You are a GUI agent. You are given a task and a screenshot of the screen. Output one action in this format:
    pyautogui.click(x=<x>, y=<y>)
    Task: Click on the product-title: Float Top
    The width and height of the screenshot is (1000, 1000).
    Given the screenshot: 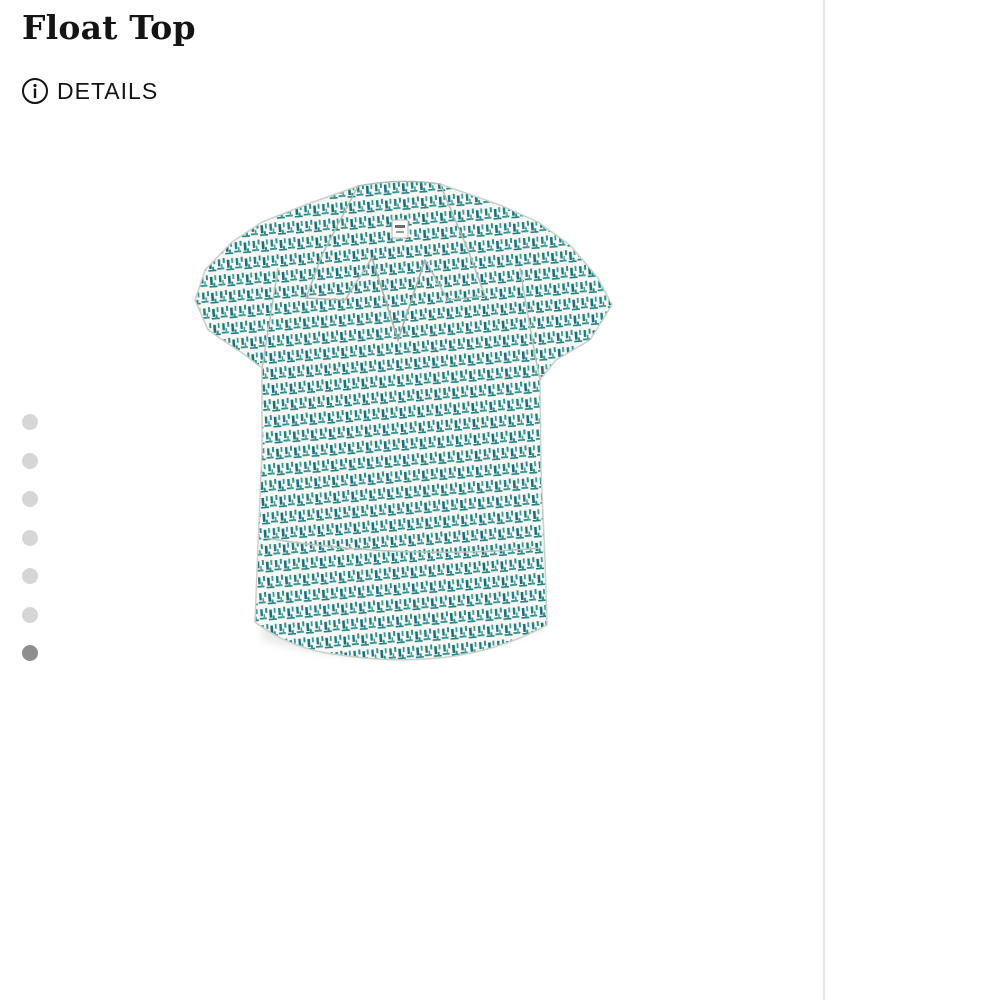 What is the action you would take?
    pyautogui.click(x=109, y=27)
    